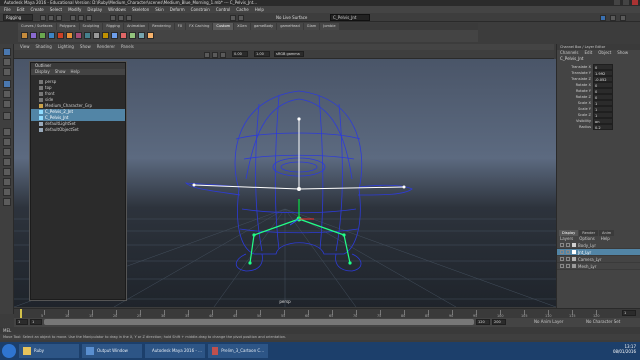  What do you see at coordinates (33, 35) in the screenshot?
I see `ik-handle-icon` at bounding box center [33, 35].